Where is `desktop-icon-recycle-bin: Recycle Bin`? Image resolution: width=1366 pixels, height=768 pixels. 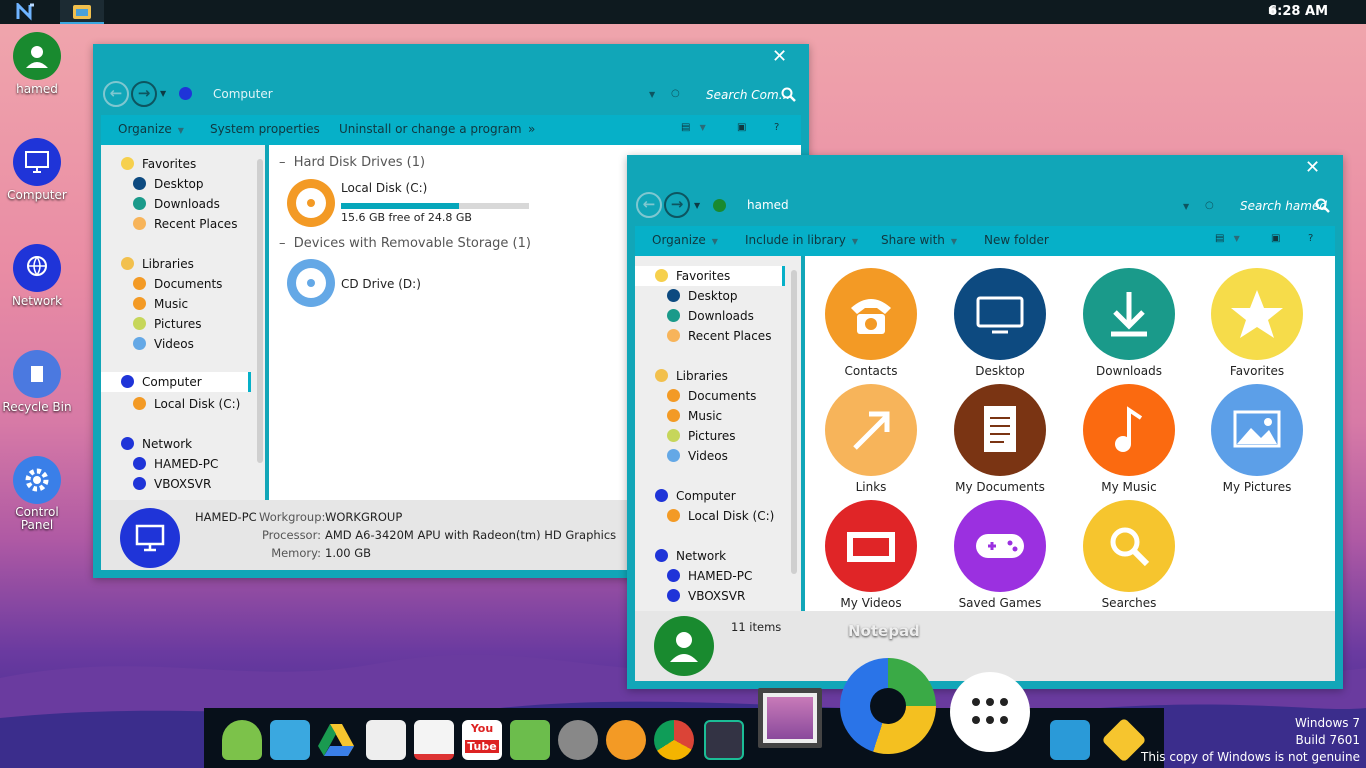 desktop-icon-recycle-bin: Recycle Bin is located at coordinates (38, 382).